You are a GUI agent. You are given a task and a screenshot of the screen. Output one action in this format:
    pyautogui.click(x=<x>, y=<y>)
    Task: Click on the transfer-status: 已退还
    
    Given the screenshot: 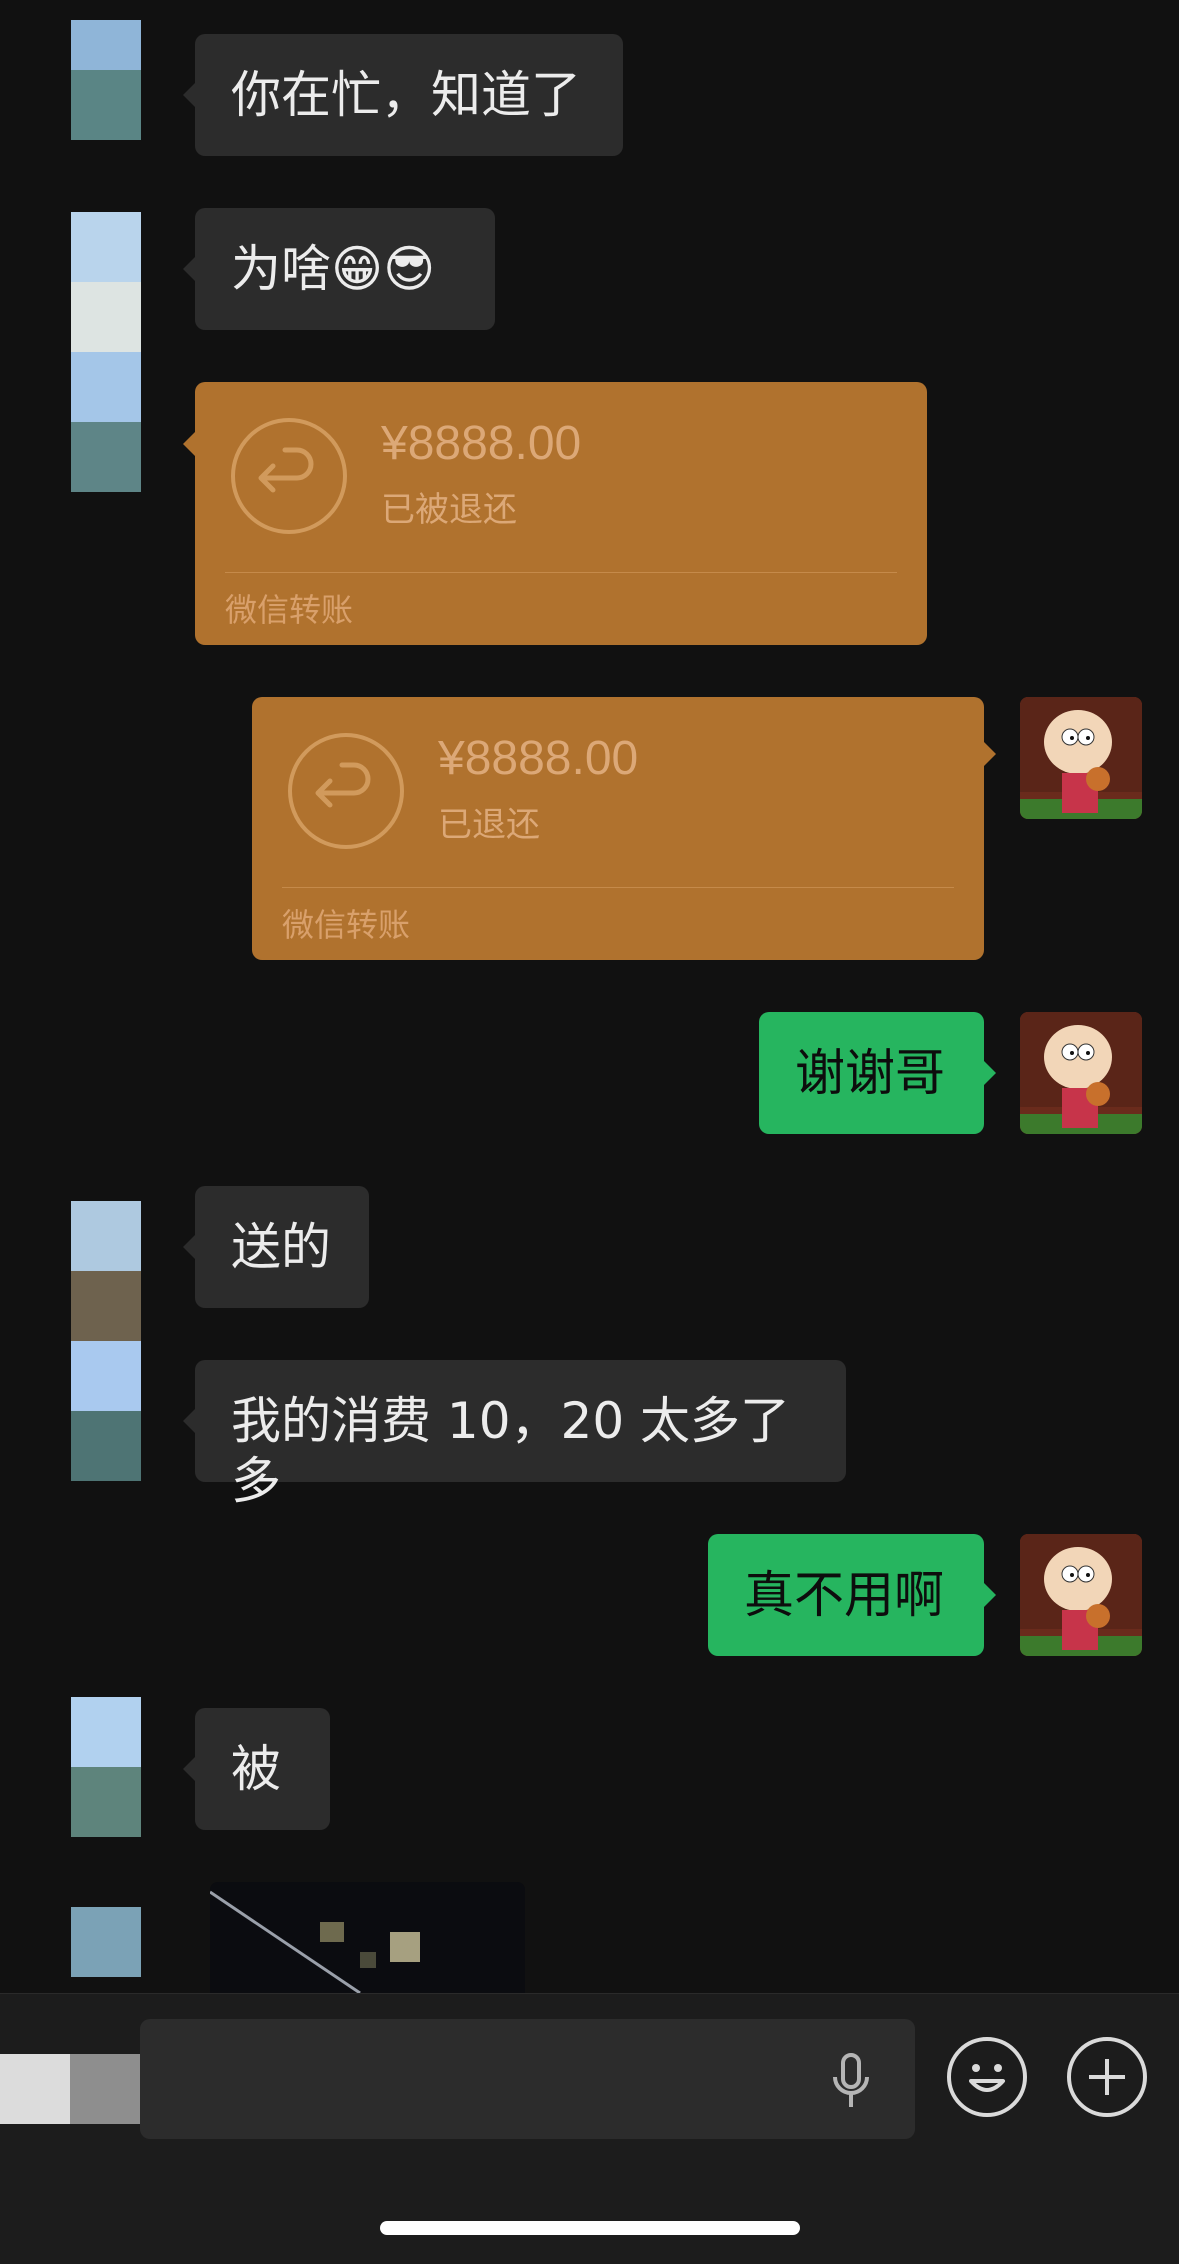 What is the action you would take?
    pyautogui.click(x=489, y=825)
    